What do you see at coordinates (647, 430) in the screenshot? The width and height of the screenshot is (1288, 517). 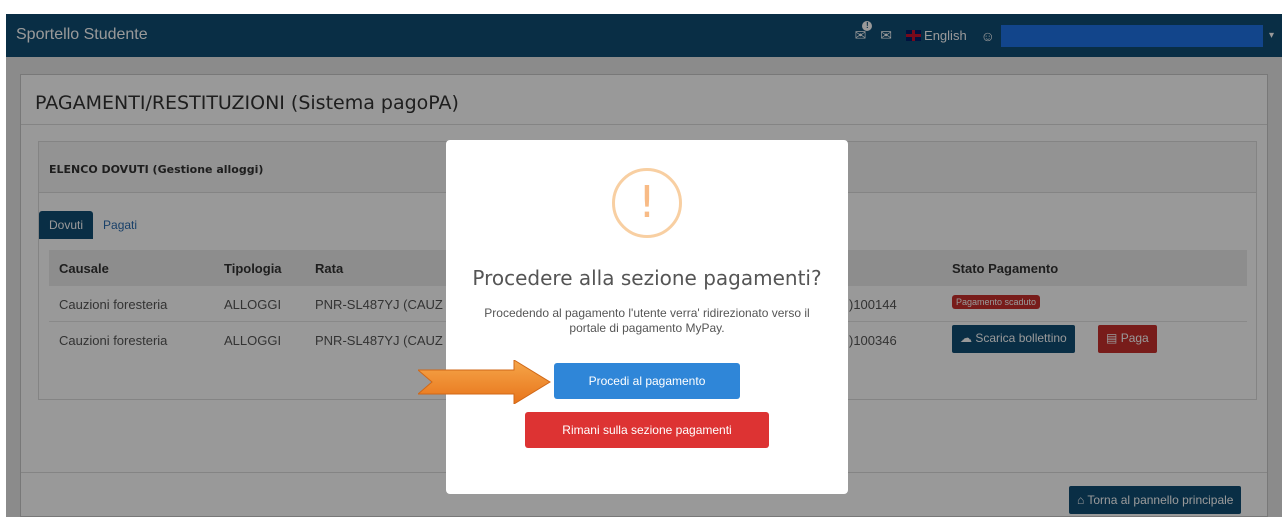 I see `stay-on-payments-button: Rimani sulla sezione pagamenti` at bounding box center [647, 430].